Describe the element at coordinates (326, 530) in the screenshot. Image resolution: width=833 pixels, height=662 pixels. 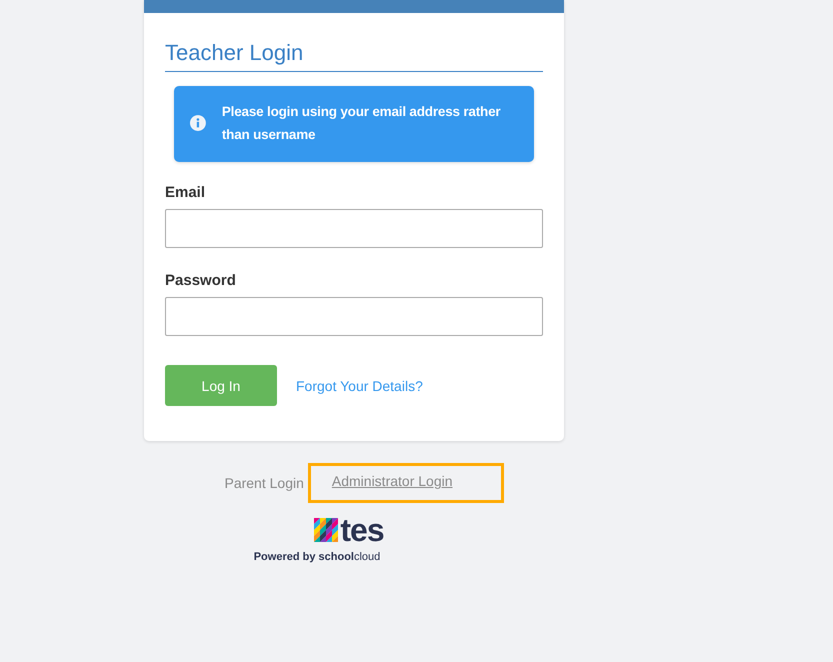
I see `tes-logo-icon` at that location.